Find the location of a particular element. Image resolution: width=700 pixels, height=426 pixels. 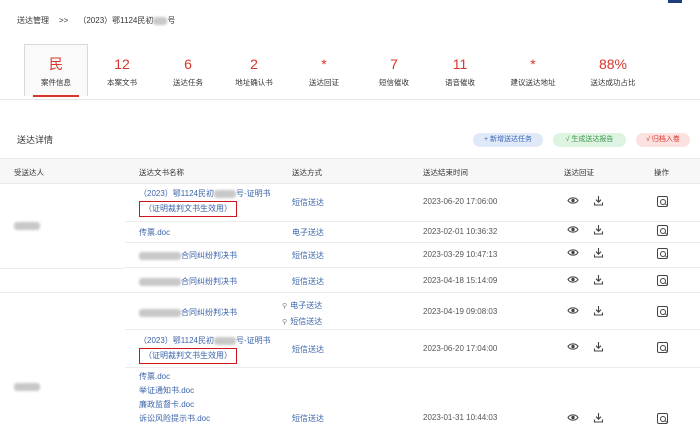

stat-address-confirm: 2 地址确认书 is located at coordinates (254, 70).